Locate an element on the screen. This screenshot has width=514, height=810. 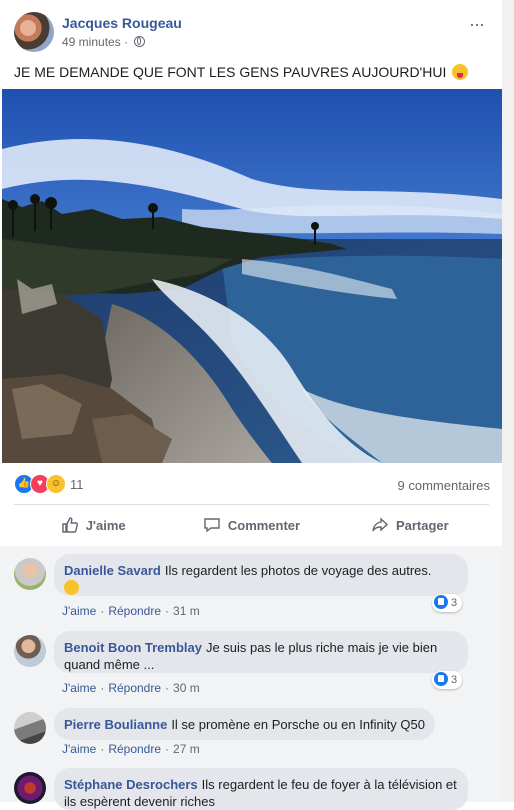
comments-count-link: 9 commentaires is located at coordinates (444, 485).